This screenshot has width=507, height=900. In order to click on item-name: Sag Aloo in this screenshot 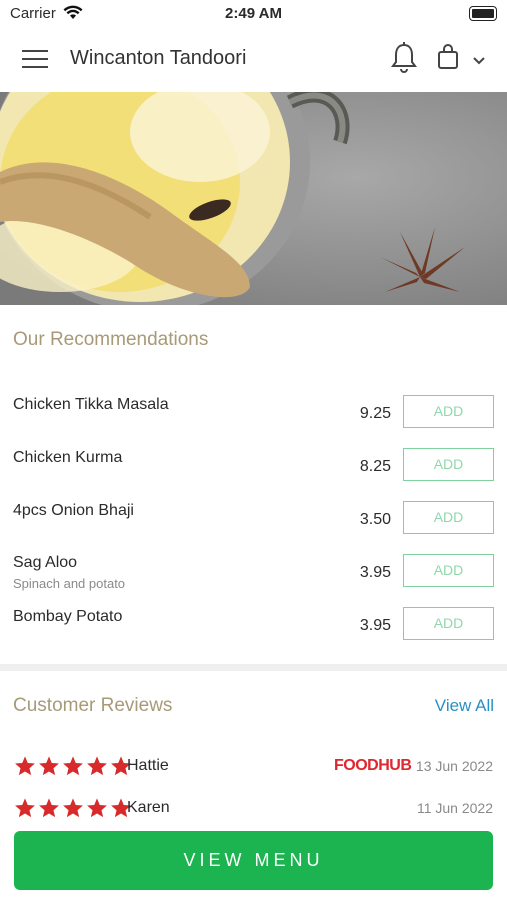, I will do `click(45, 562)`.